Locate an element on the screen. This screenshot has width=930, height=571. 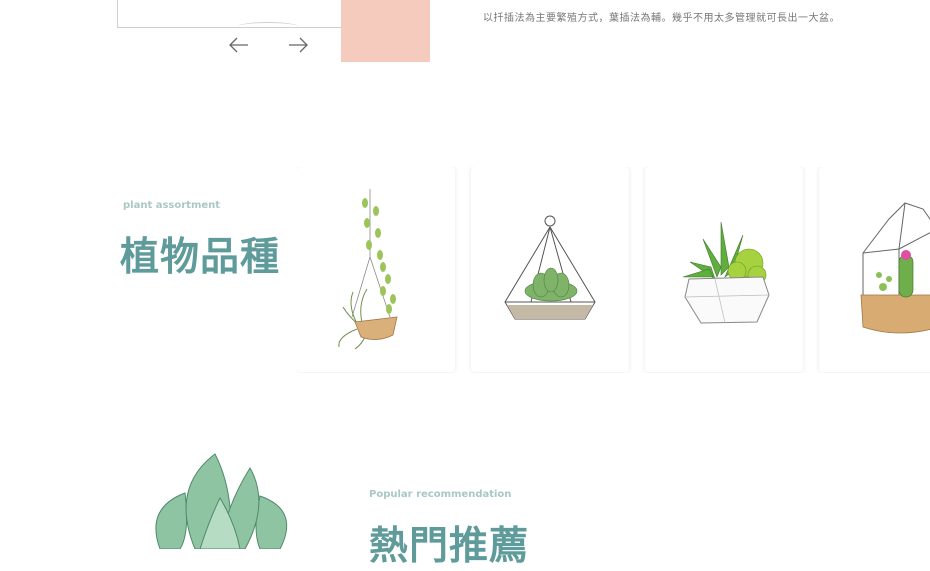
section-title: 植物品種 is located at coordinates (200, 257).